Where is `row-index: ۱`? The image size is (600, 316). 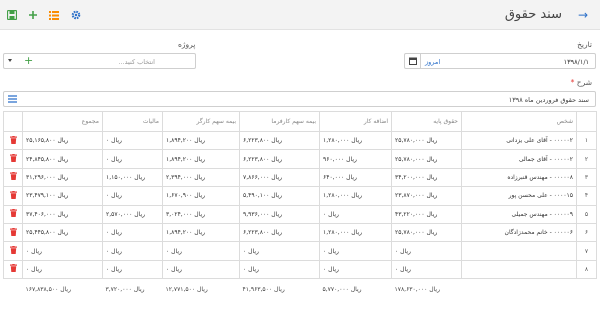 row-index: ۱ is located at coordinates (586, 140).